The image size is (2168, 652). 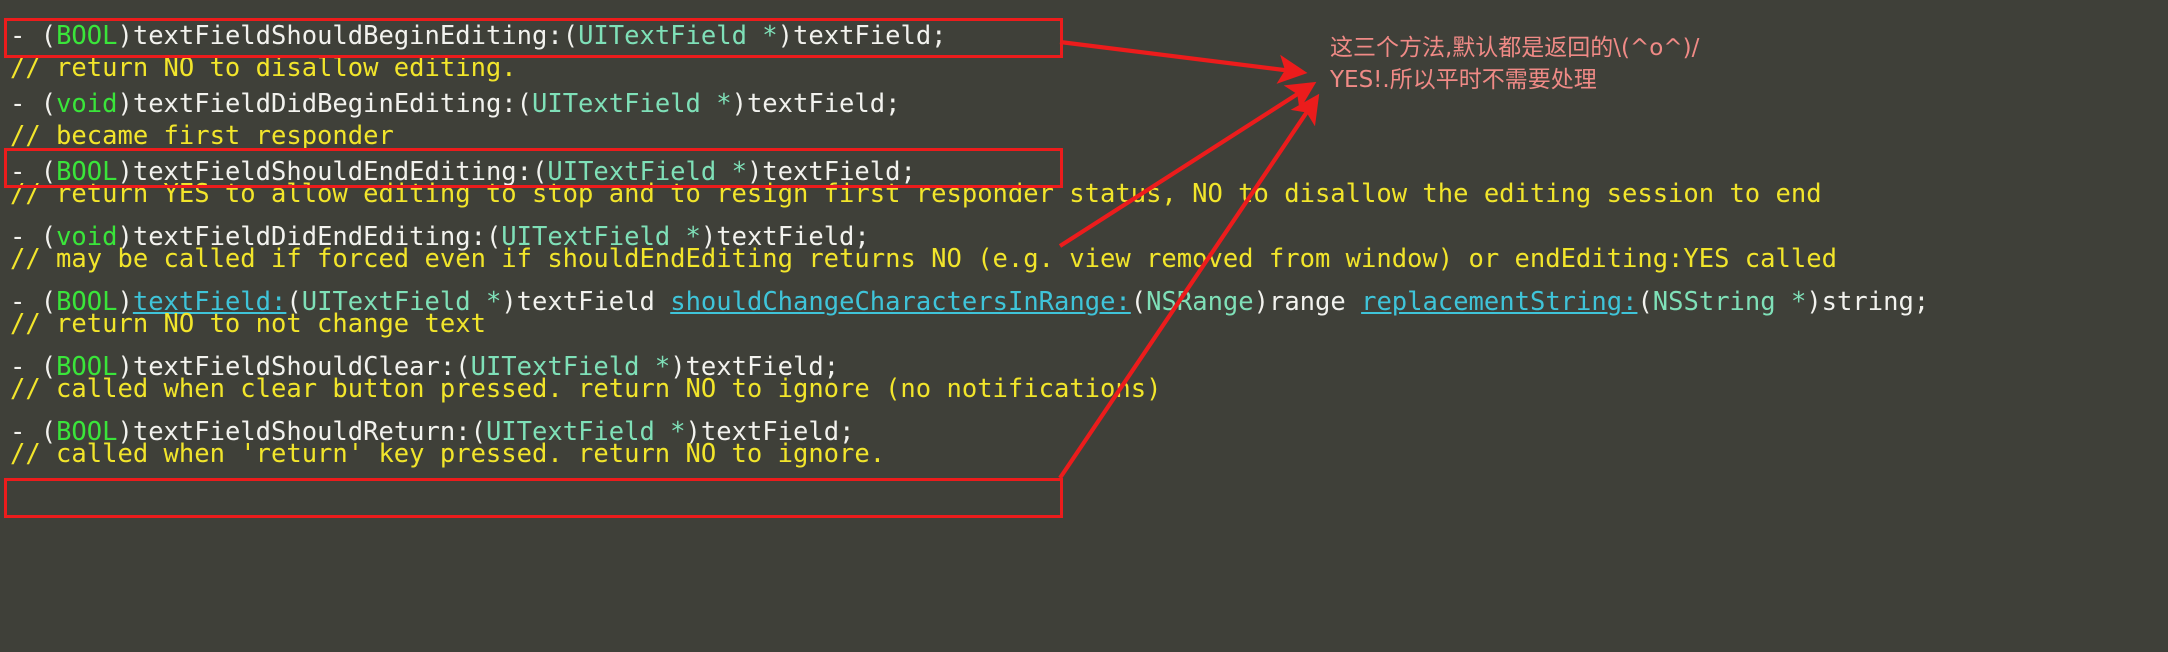 I want to click on code-token: )textField, so click(x=586, y=302).